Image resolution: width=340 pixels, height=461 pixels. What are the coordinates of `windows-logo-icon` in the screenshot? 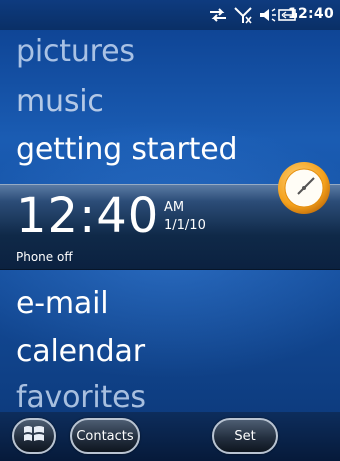 It's located at (34, 436).